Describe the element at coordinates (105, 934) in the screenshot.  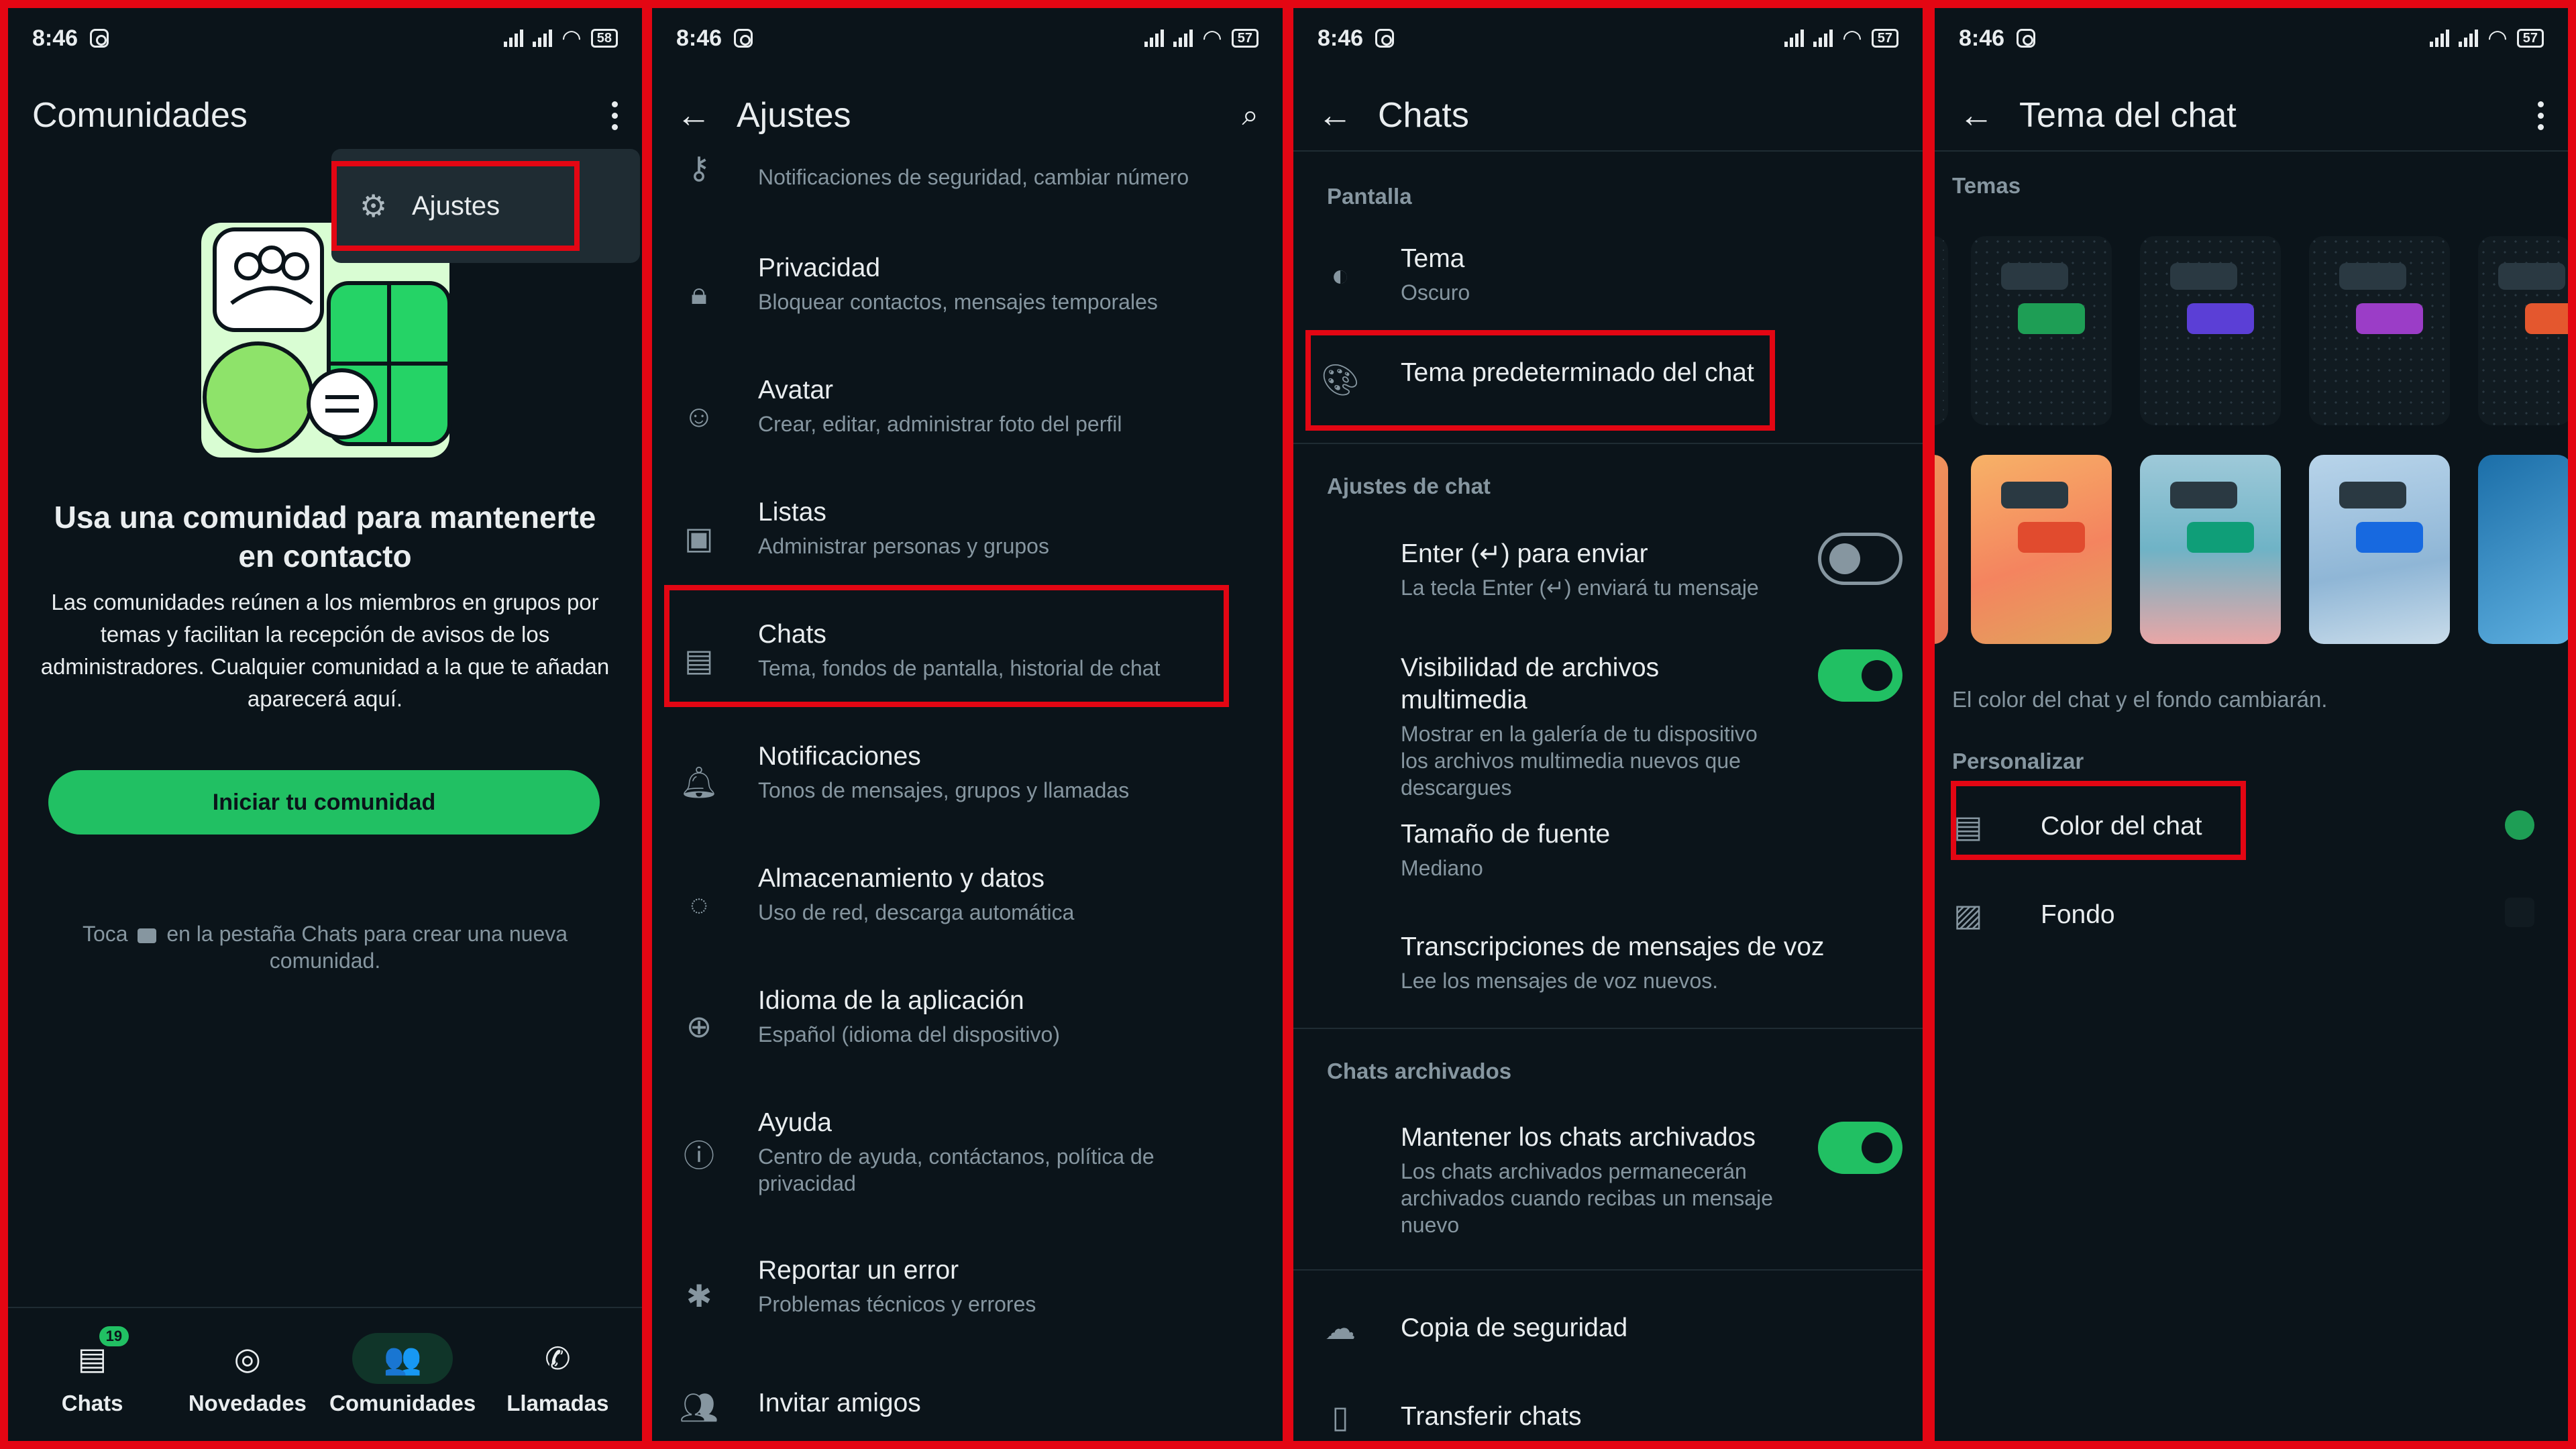
I see `hint-prefix: Toca` at that location.